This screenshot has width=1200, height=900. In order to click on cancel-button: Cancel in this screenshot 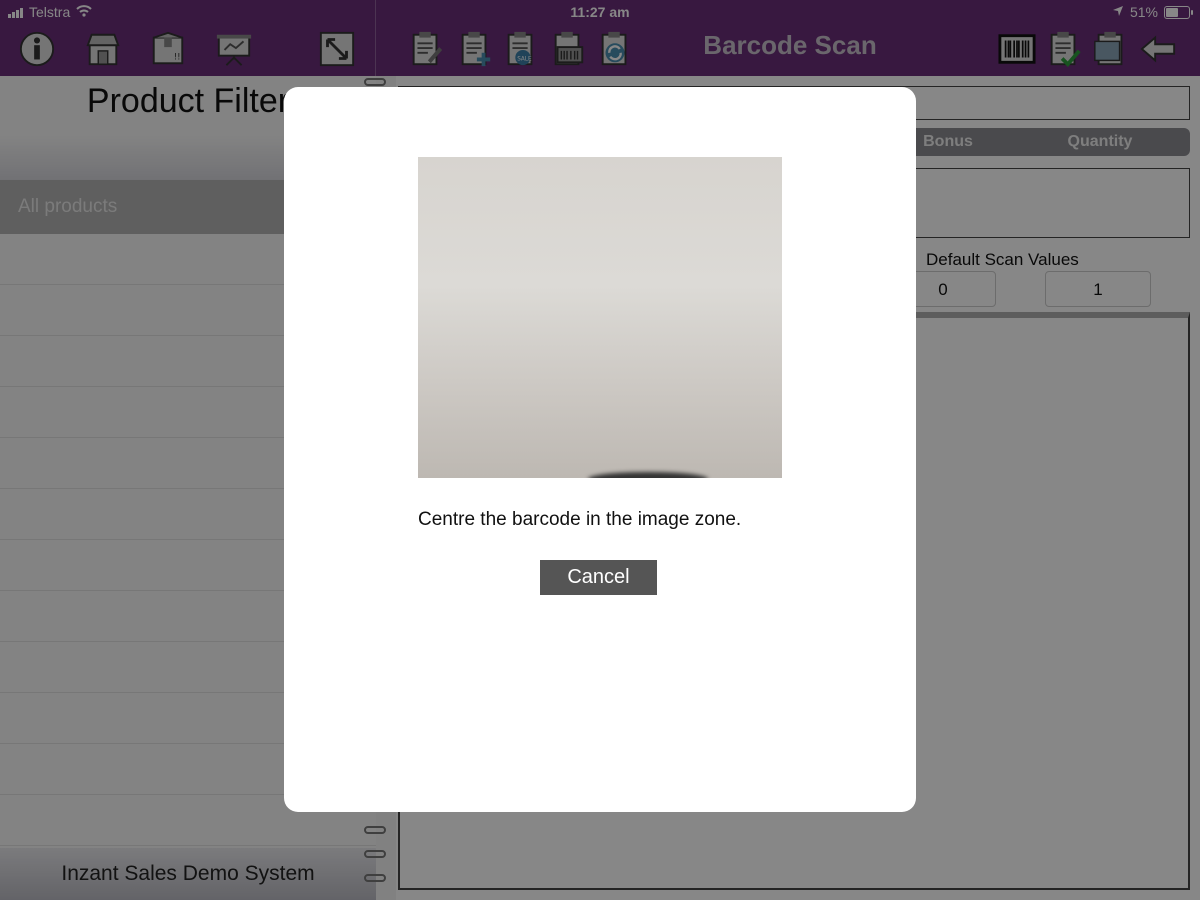, I will do `click(598, 577)`.